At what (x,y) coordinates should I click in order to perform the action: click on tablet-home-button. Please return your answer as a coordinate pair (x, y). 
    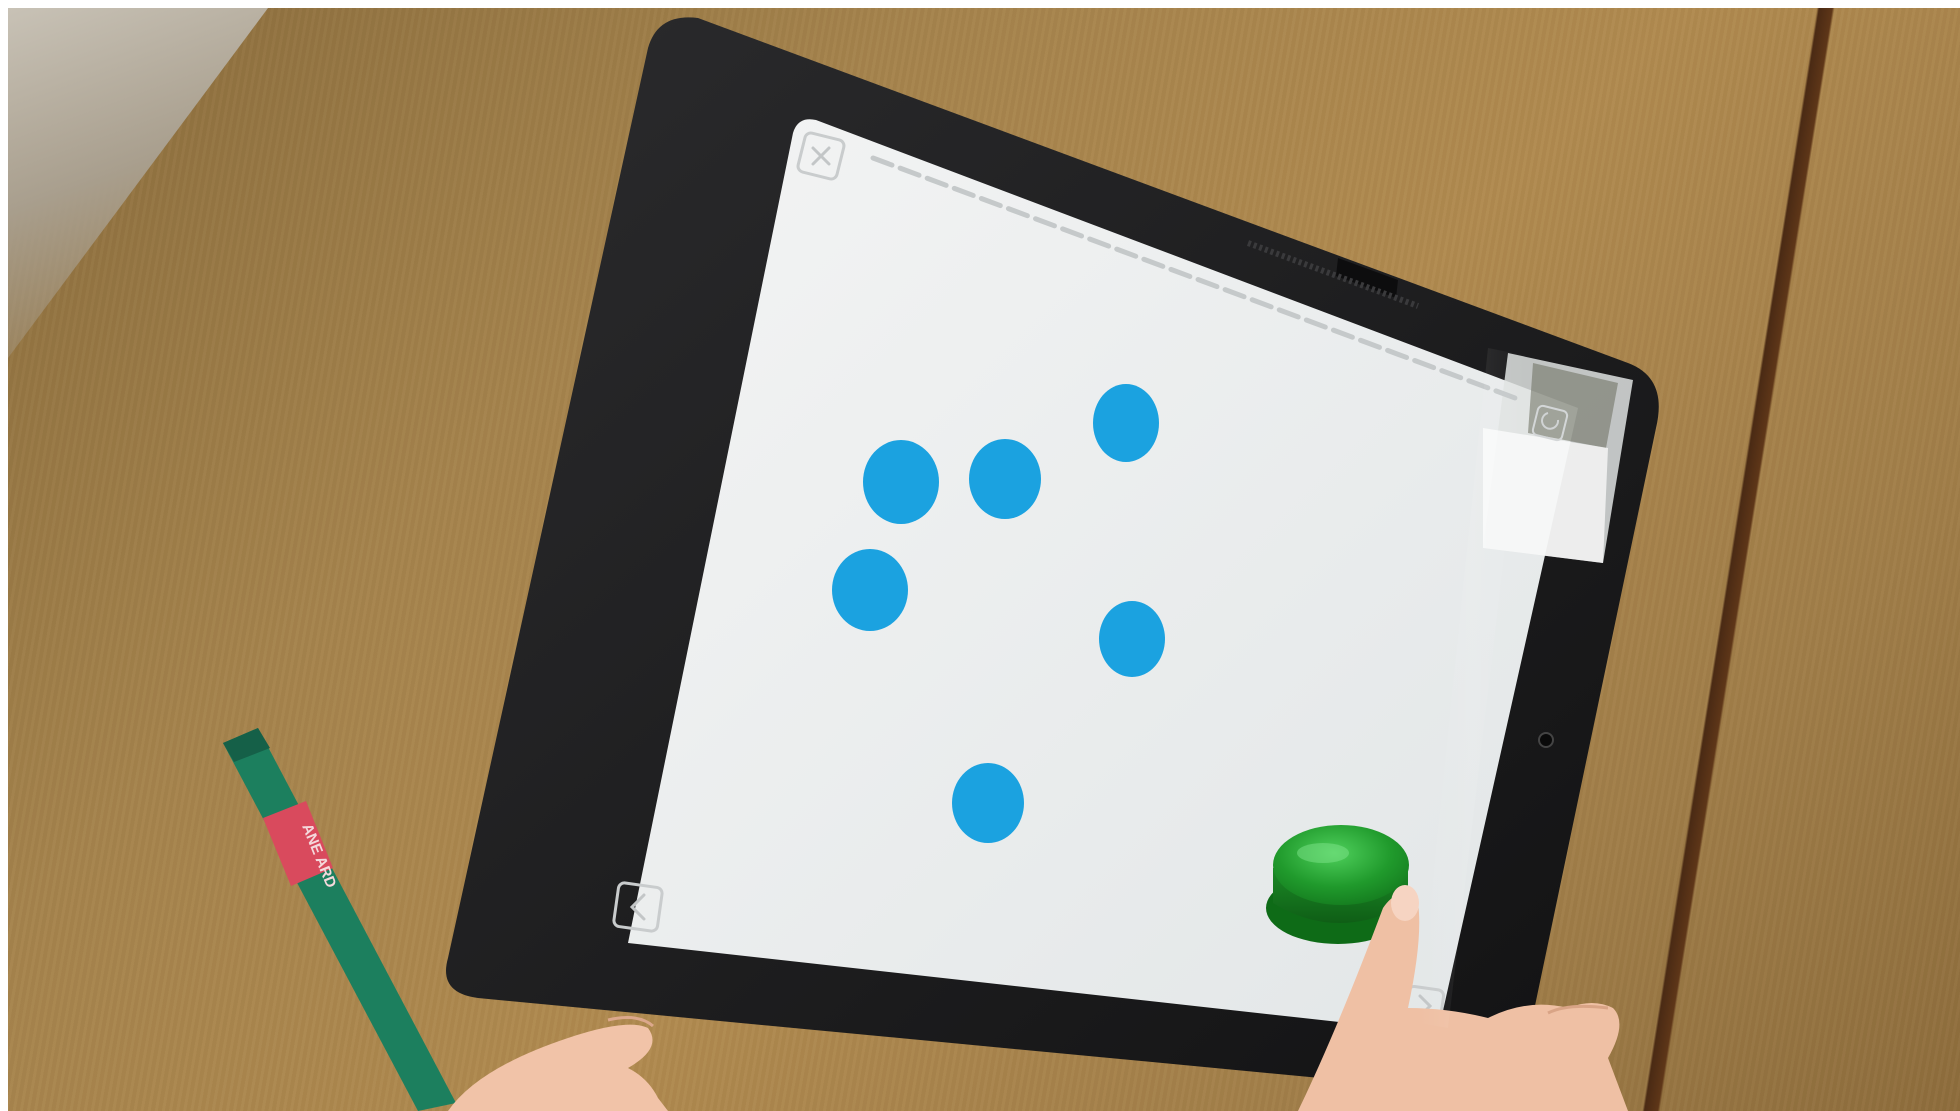
    Looking at the image, I should click on (1546, 740).